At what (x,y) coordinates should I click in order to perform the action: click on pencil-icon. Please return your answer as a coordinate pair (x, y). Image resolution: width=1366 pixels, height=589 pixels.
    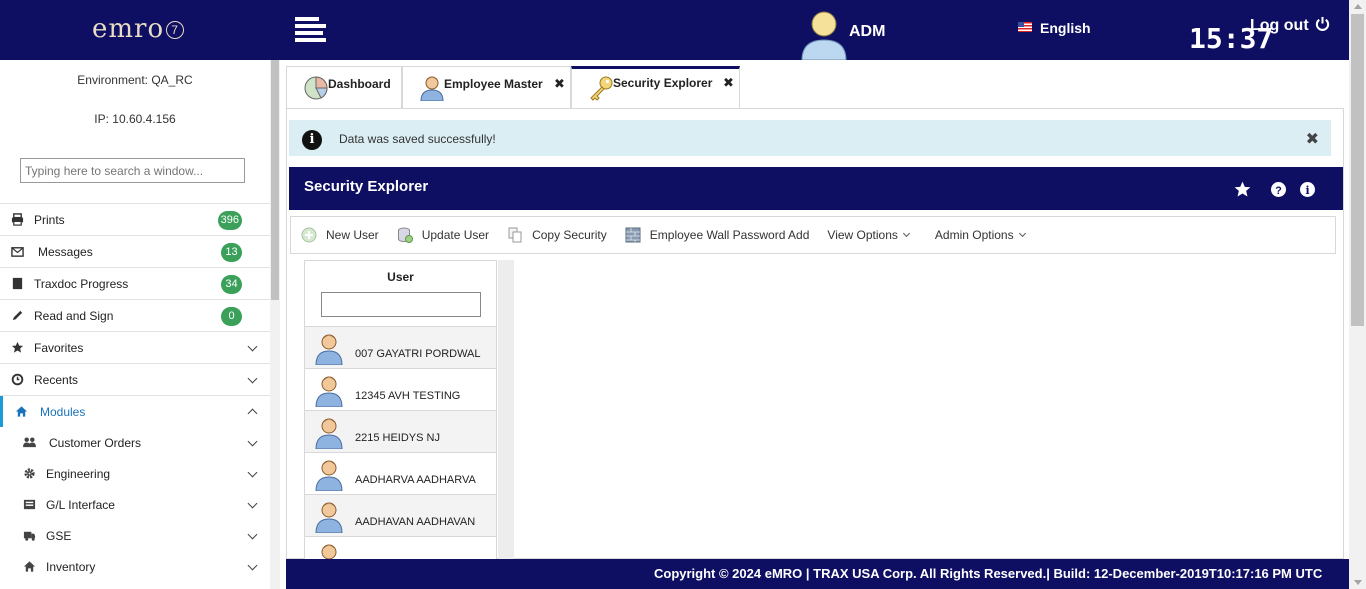
    Looking at the image, I should click on (17, 316).